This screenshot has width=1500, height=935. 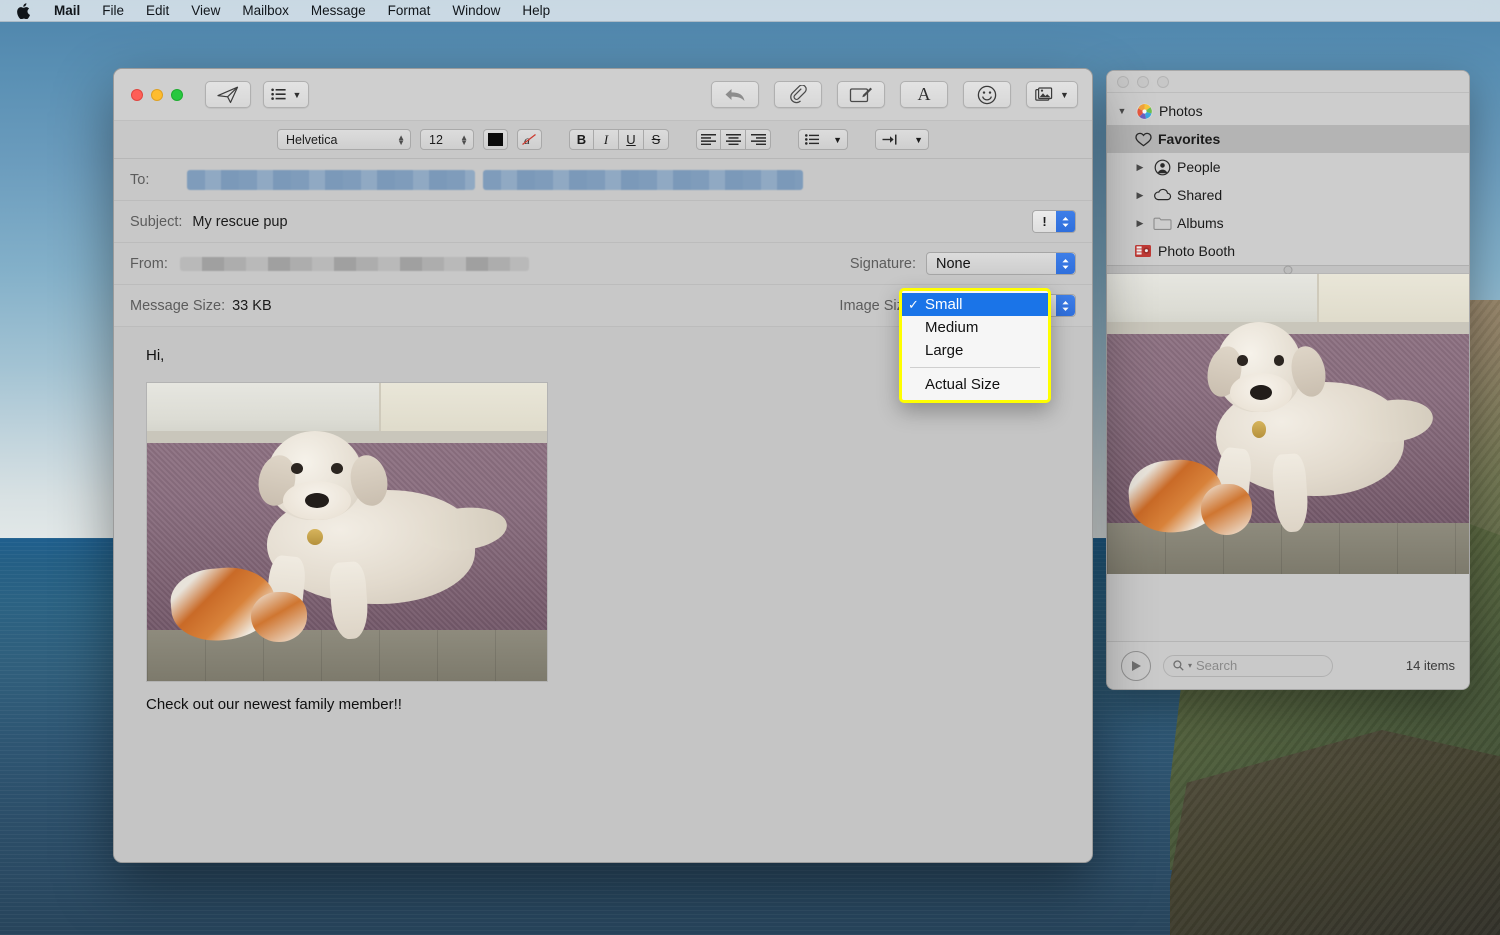 What do you see at coordinates (606, 139) in the screenshot?
I see `italic-button: I` at bounding box center [606, 139].